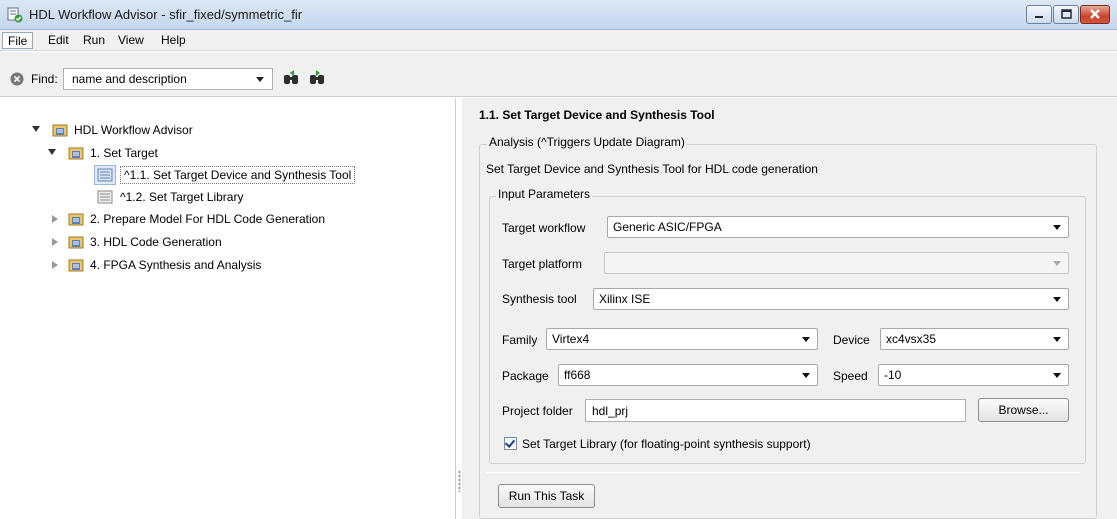 The height and width of the screenshot is (519, 1117). What do you see at coordinates (225, 242) in the screenshot?
I see `tree-item-codegen: 3. HDL Code Generation` at bounding box center [225, 242].